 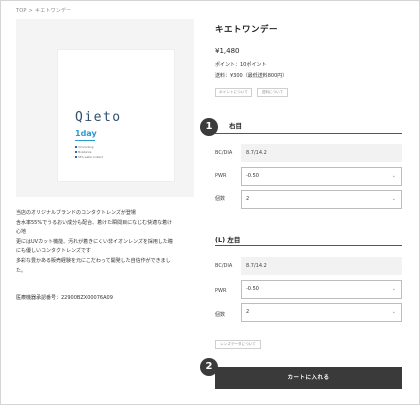 What do you see at coordinates (252, 176) in the screenshot?
I see `right-pwr-value: -0.50` at bounding box center [252, 176].